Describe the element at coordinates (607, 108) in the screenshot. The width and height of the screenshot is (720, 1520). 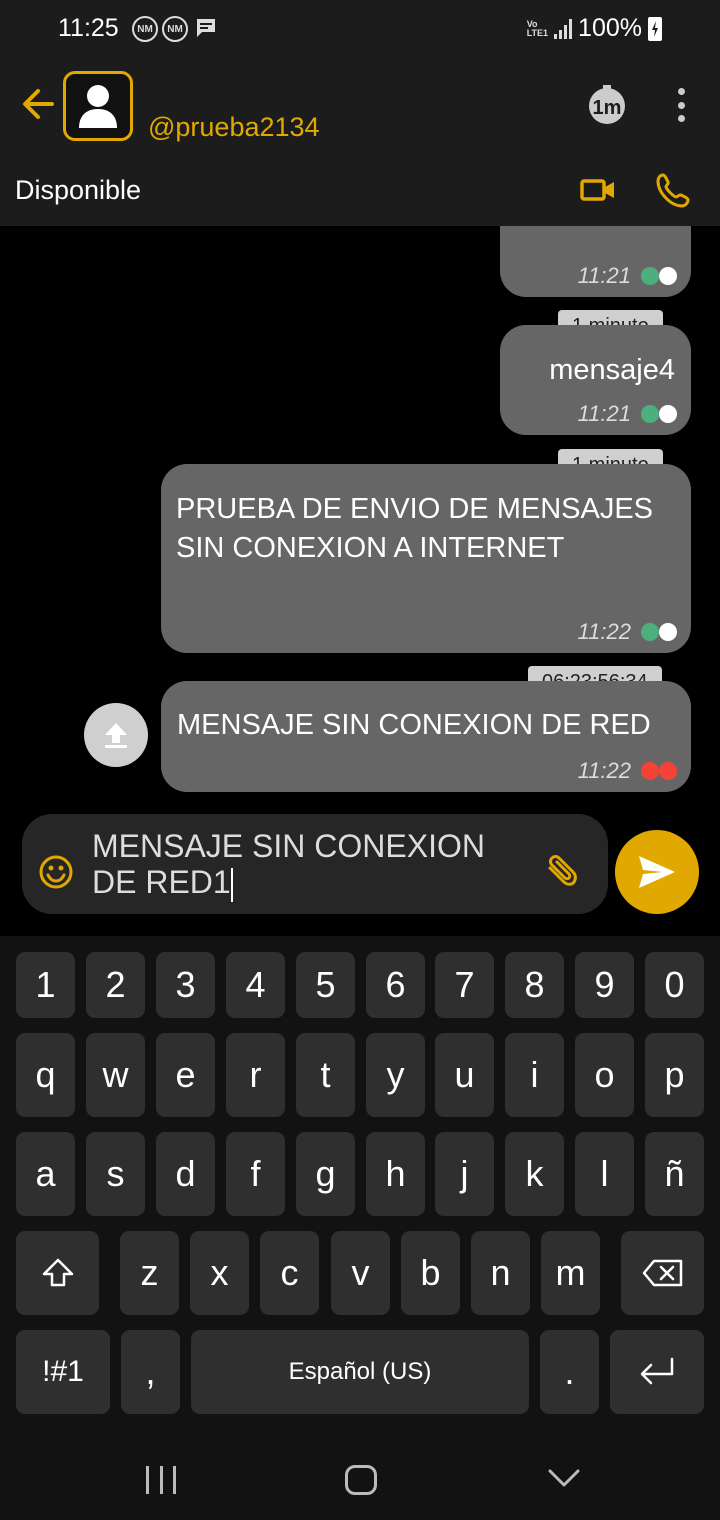
I see `timer-label: 1m` at that location.